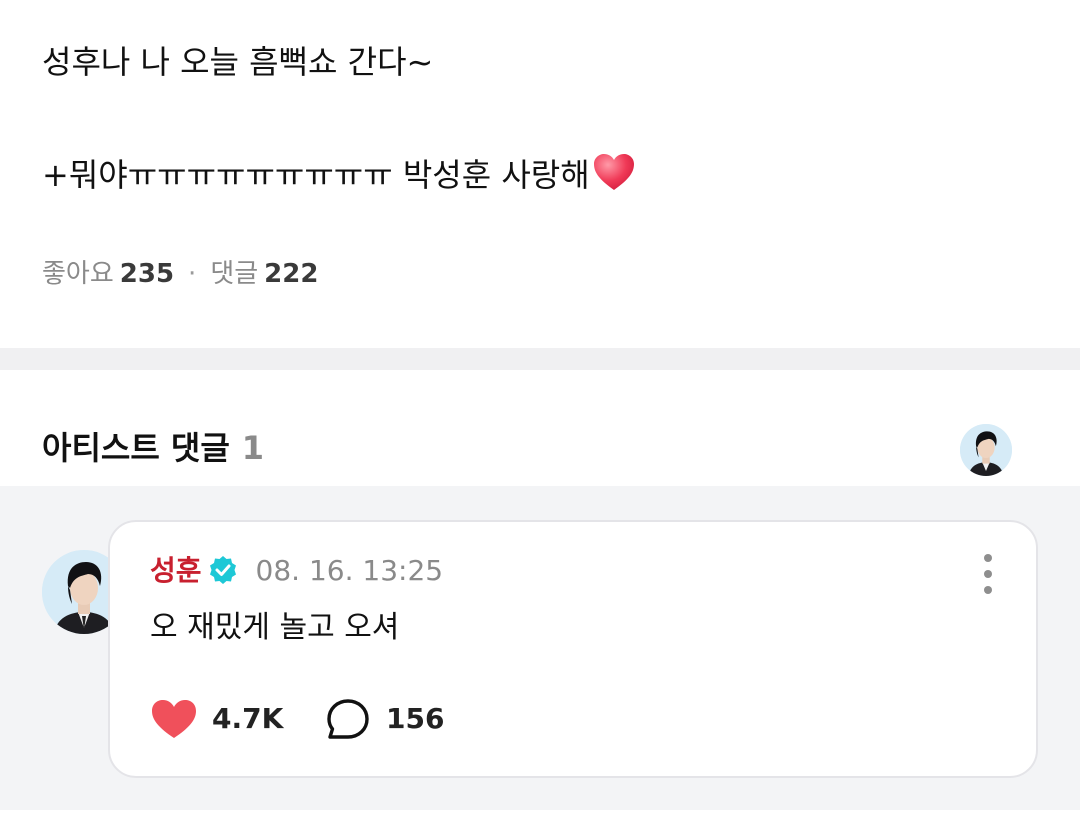 This screenshot has width=1080, height=828. What do you see at coordinates (291, 274) in the screenshot?
I see `comments-count: 222` at bounding box center [291, 274].